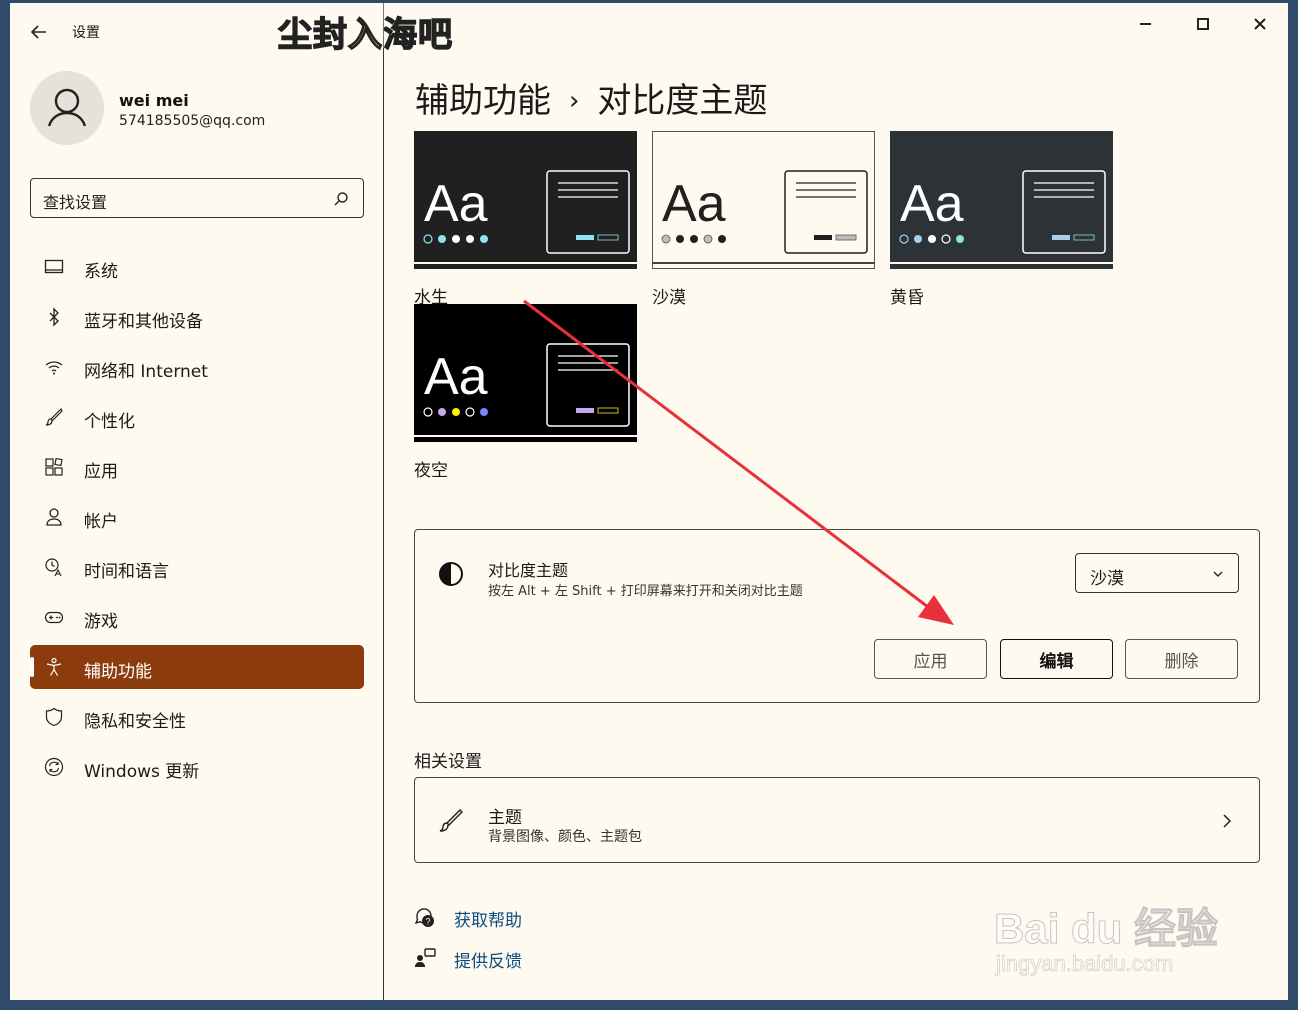  What do you see at coordinates (565, 837) in the screenshot?
I see `themes-row-description: 背景图像、颜色、主题包` at bounding box center [565, 837].